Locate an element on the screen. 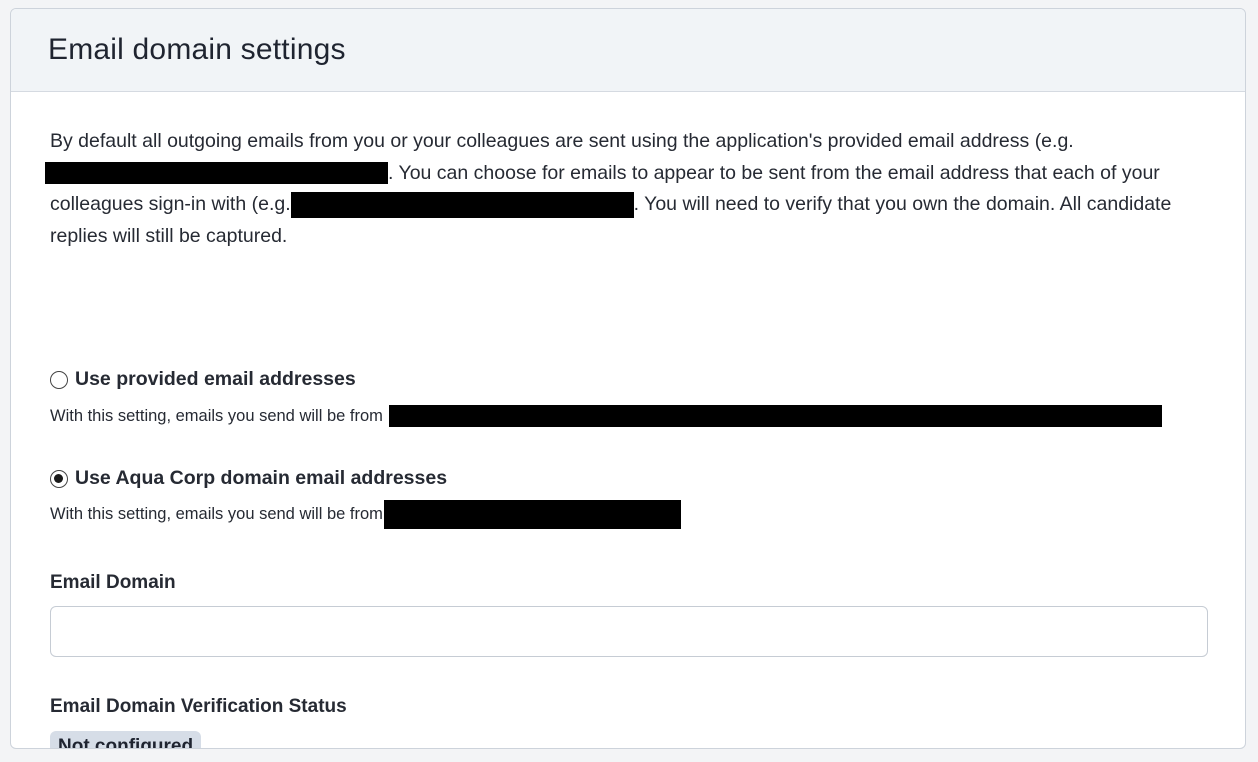  radio-button-provided is located at coordinates (59, 379).